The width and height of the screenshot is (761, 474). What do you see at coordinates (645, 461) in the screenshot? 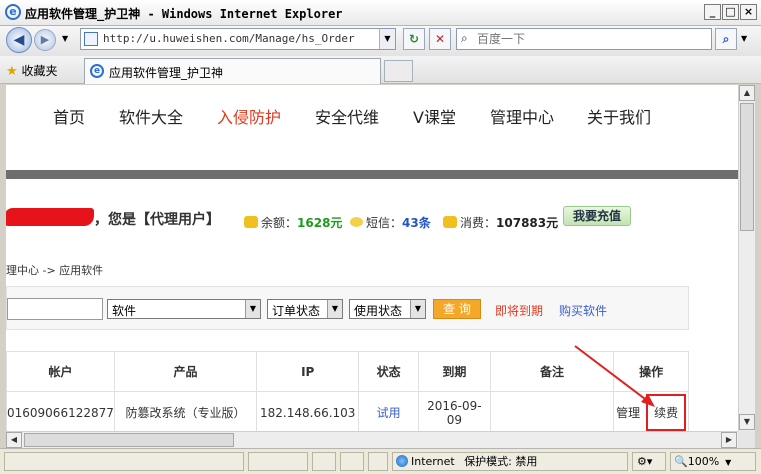
I see `settings-icon: ⚙▾` at bounding box center [645, 461].